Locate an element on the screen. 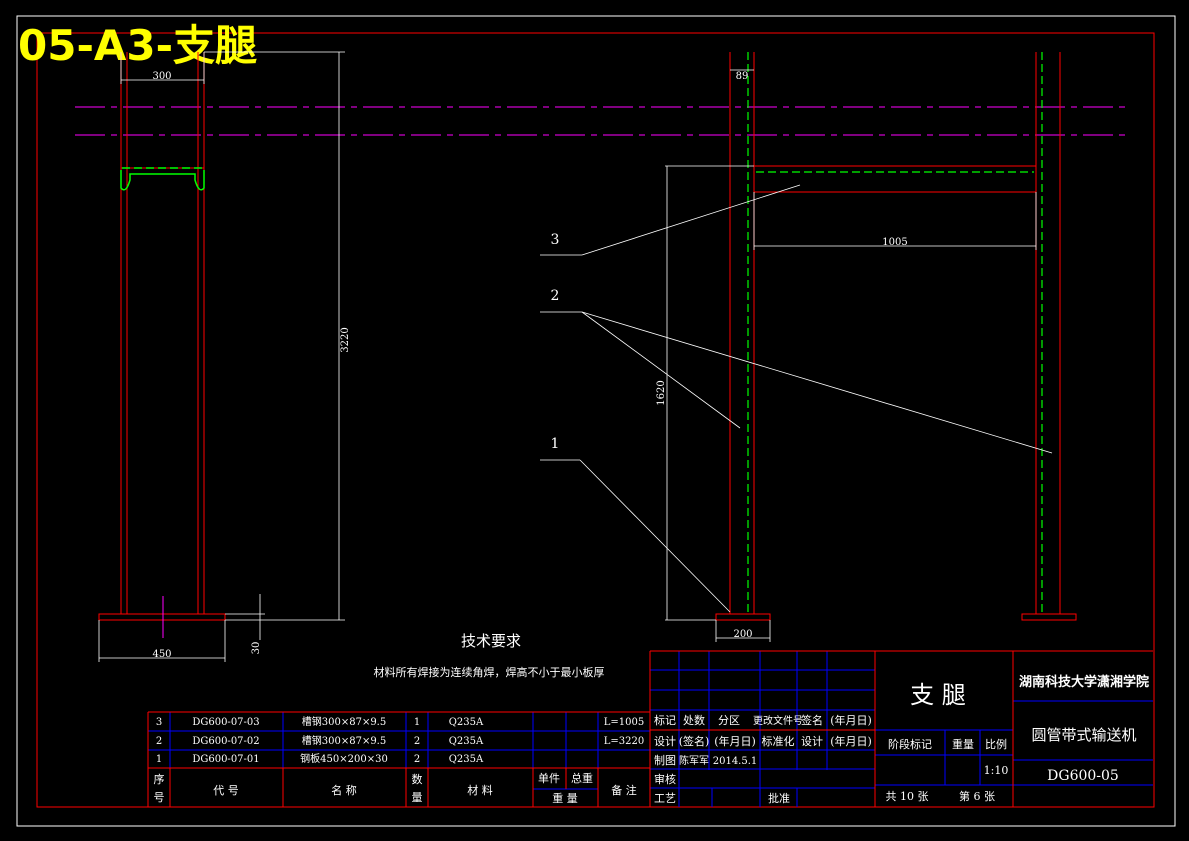 The height and width of the screenshot is (841, 1189). center-lines is located at coordinates (602, 121).